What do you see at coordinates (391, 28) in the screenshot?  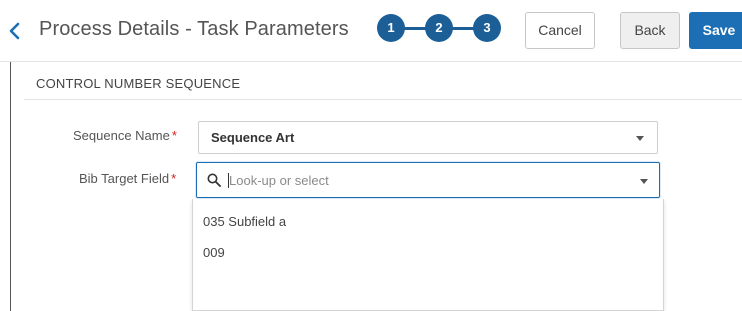 I see `step-1: 1` at bounding box center [391, 28].